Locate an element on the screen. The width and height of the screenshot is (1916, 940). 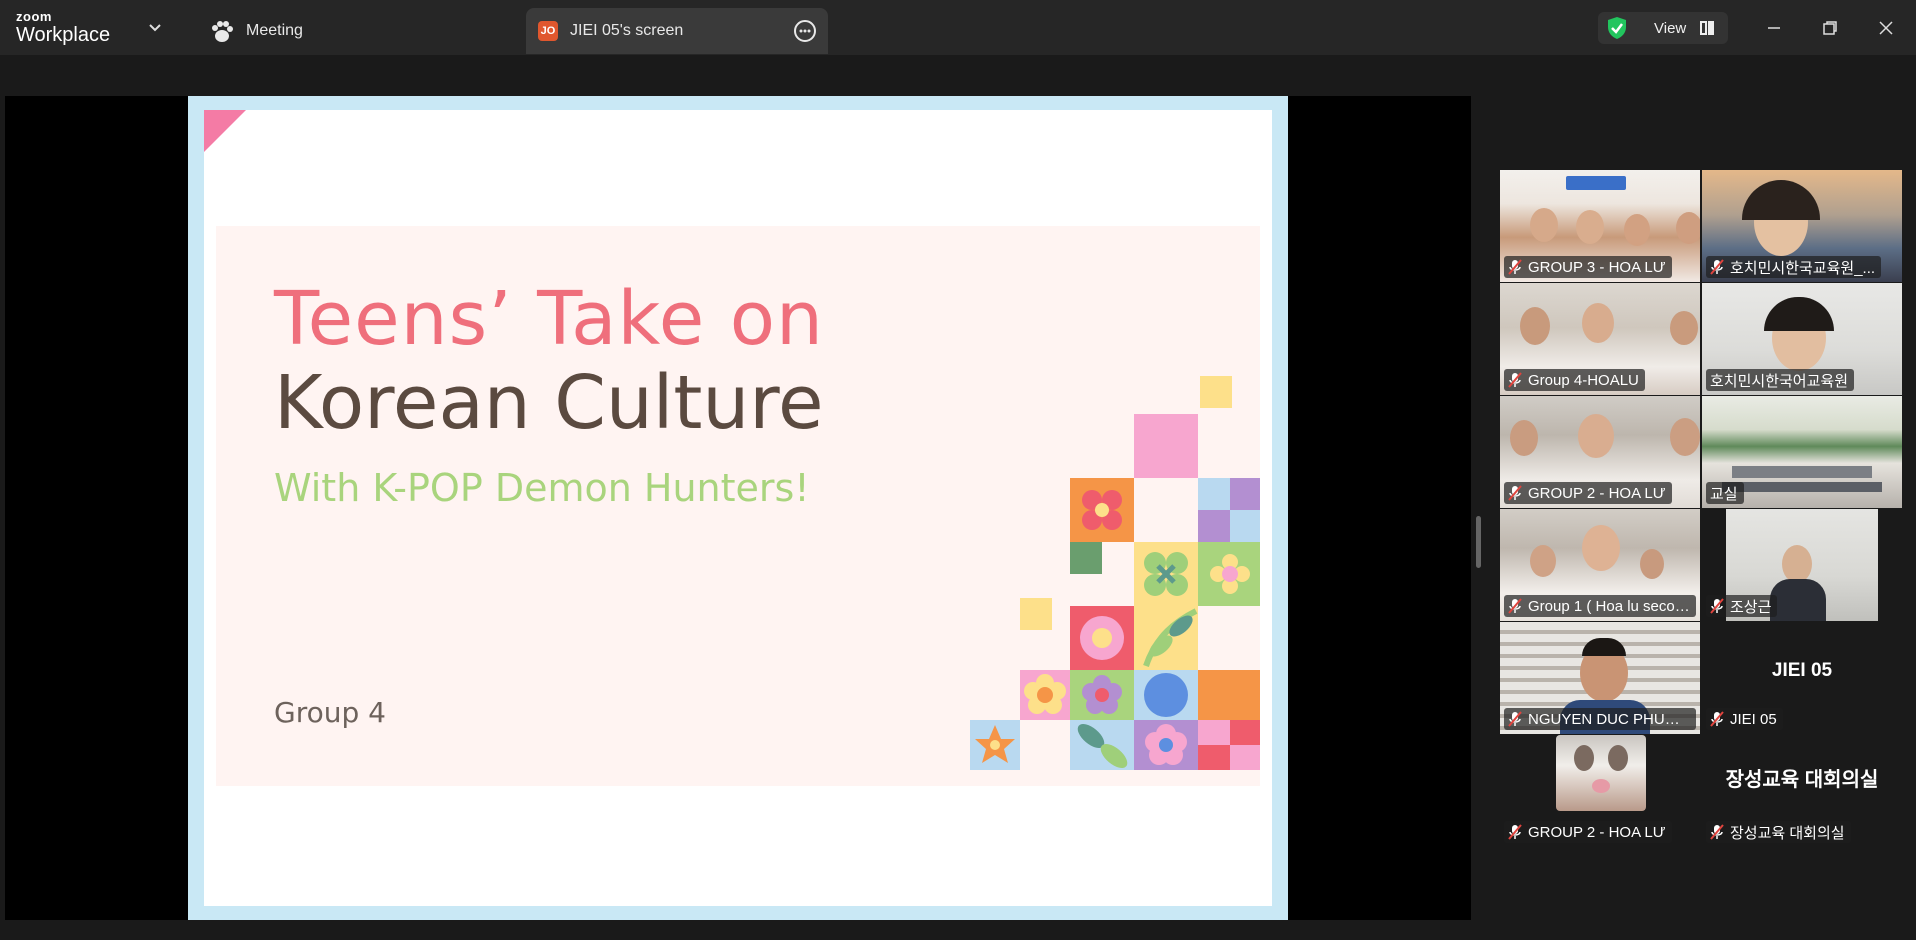
participant-tile: Group 4-HOALU is located at coordinates (1600, 339).